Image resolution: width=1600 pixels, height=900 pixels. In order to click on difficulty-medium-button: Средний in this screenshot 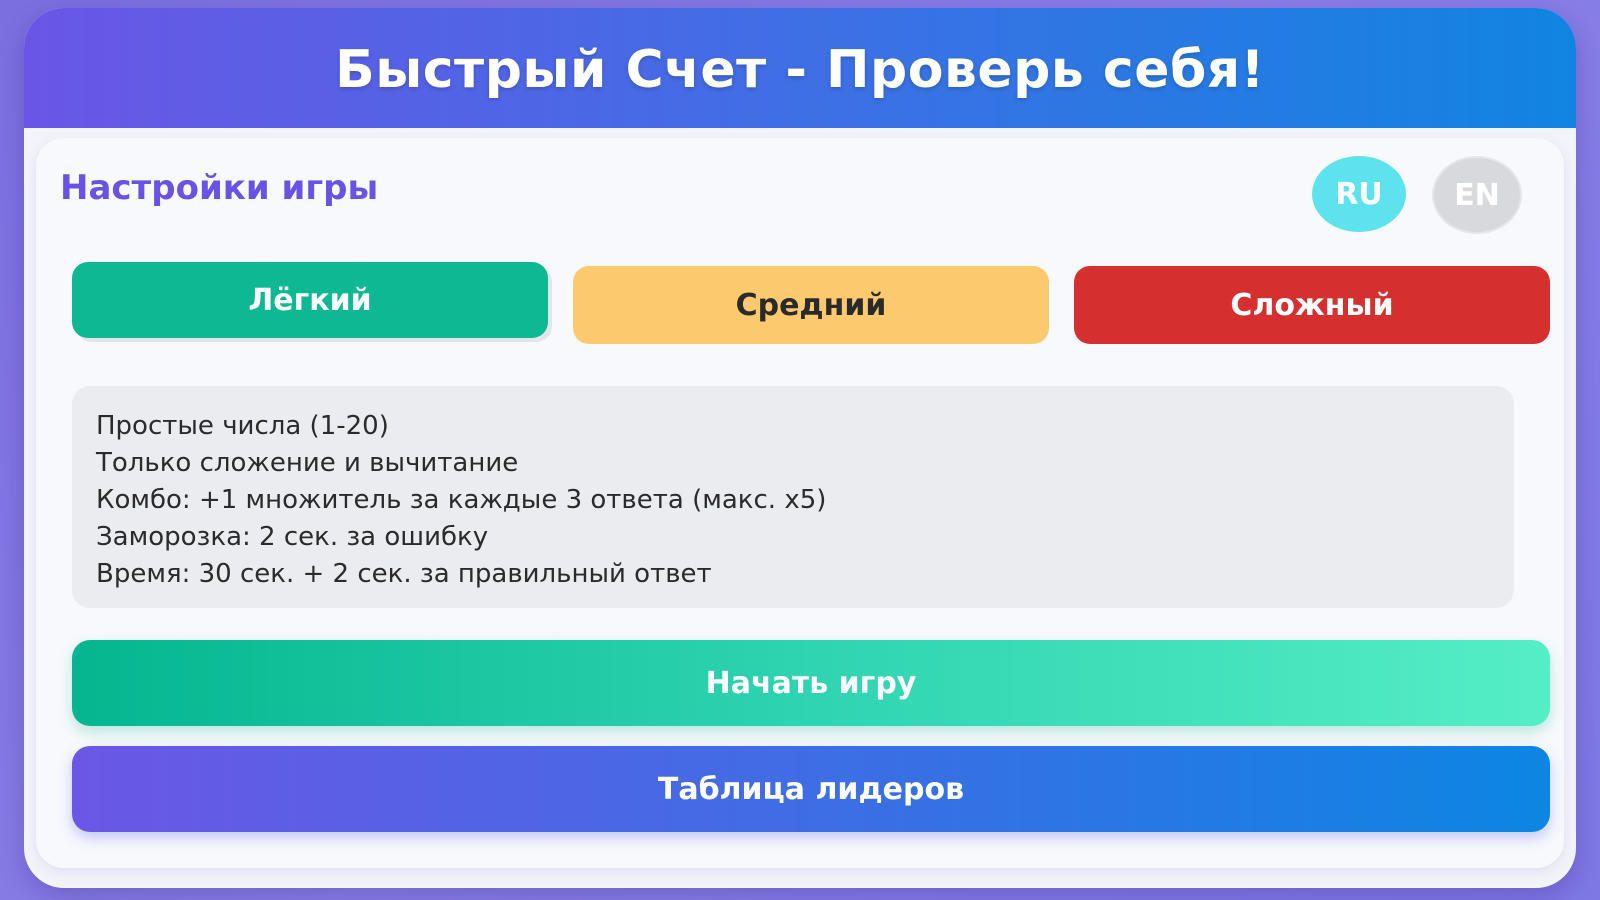, I will do `click(811, 305)`.